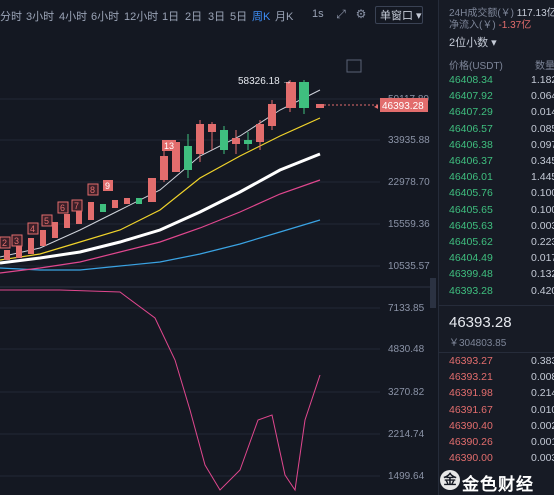 Image resolution: width=554 pixels, height=495 pixels. Describe the element at coordinates (501, 227) in the screenshot. I see `ask-row: 46405.63 0.003` at that location.